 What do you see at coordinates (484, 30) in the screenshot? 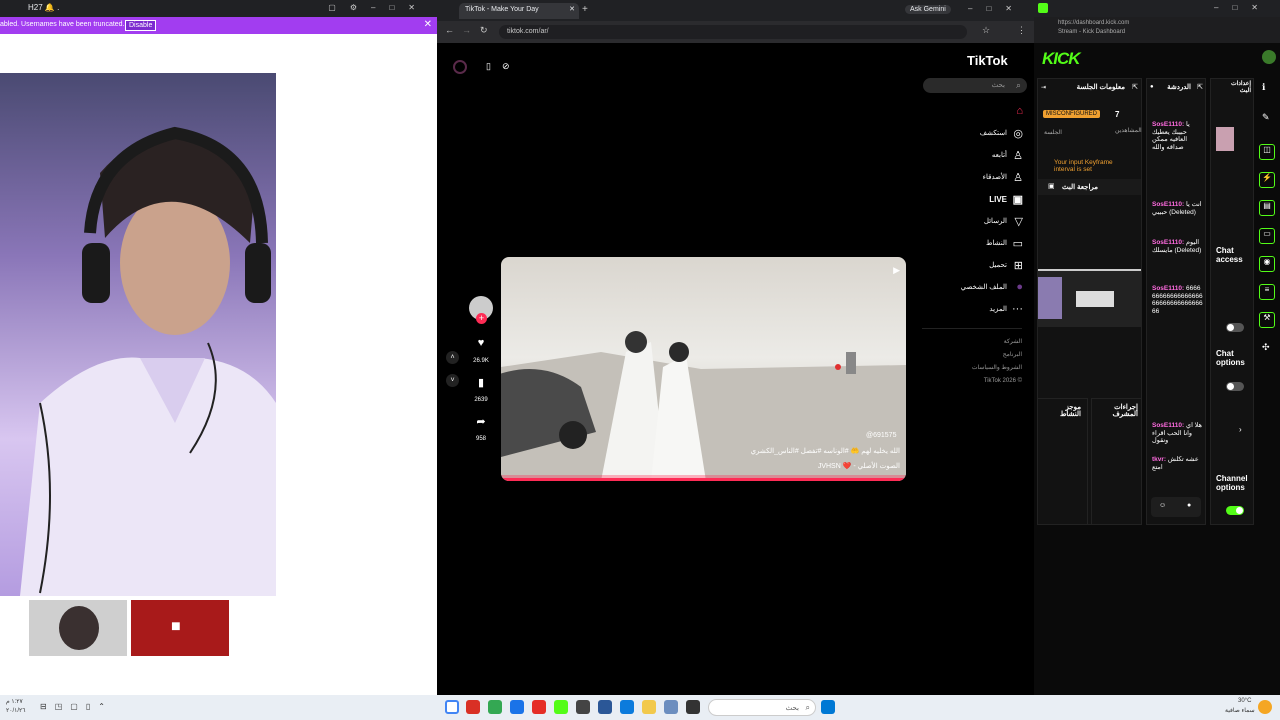
I see `reload-icon: ↻` at bounding box center [484, 30].